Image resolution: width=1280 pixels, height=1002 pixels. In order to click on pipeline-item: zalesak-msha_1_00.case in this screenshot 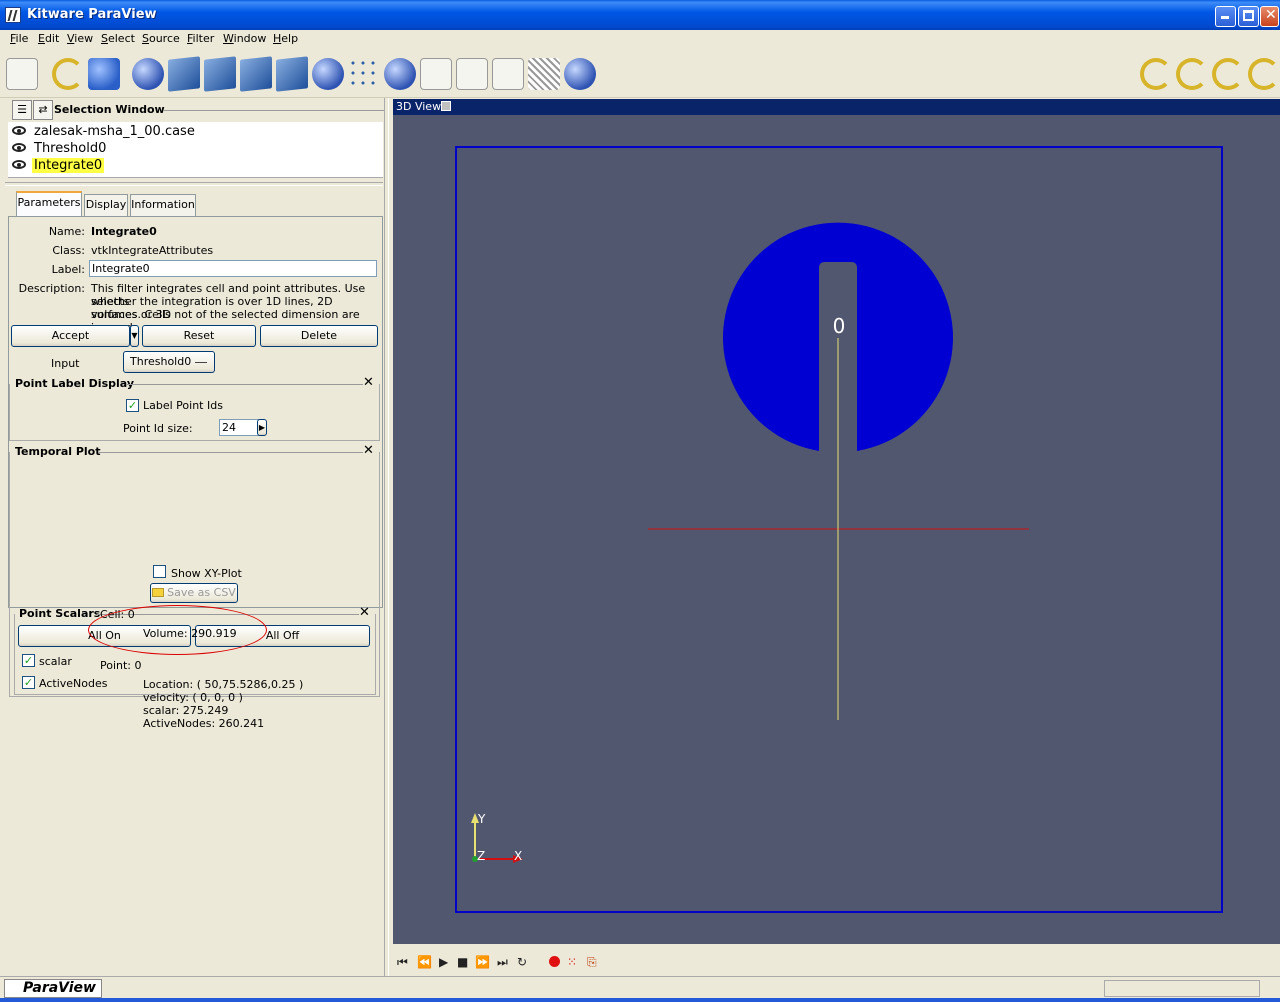, I will do `click(195, 131)`.